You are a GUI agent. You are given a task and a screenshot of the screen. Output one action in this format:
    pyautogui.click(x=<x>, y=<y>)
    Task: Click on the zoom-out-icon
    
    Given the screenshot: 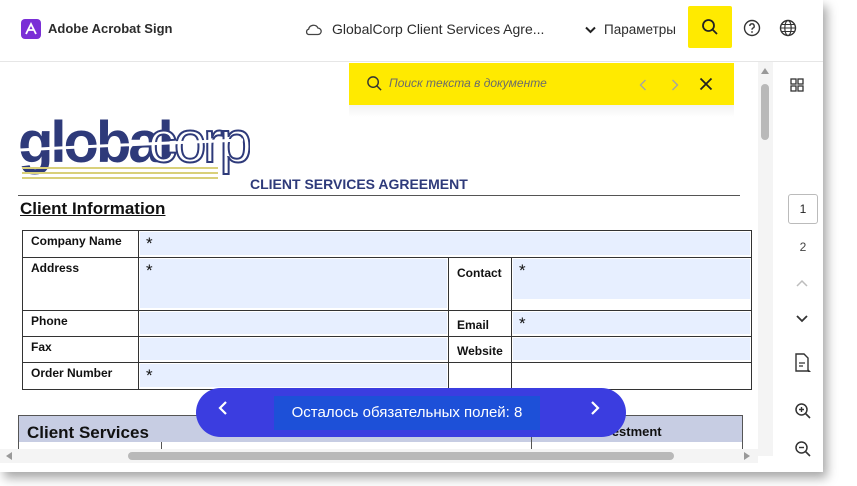 What is the action you would take?
    pyautogui.click(x=803, y=449)
    